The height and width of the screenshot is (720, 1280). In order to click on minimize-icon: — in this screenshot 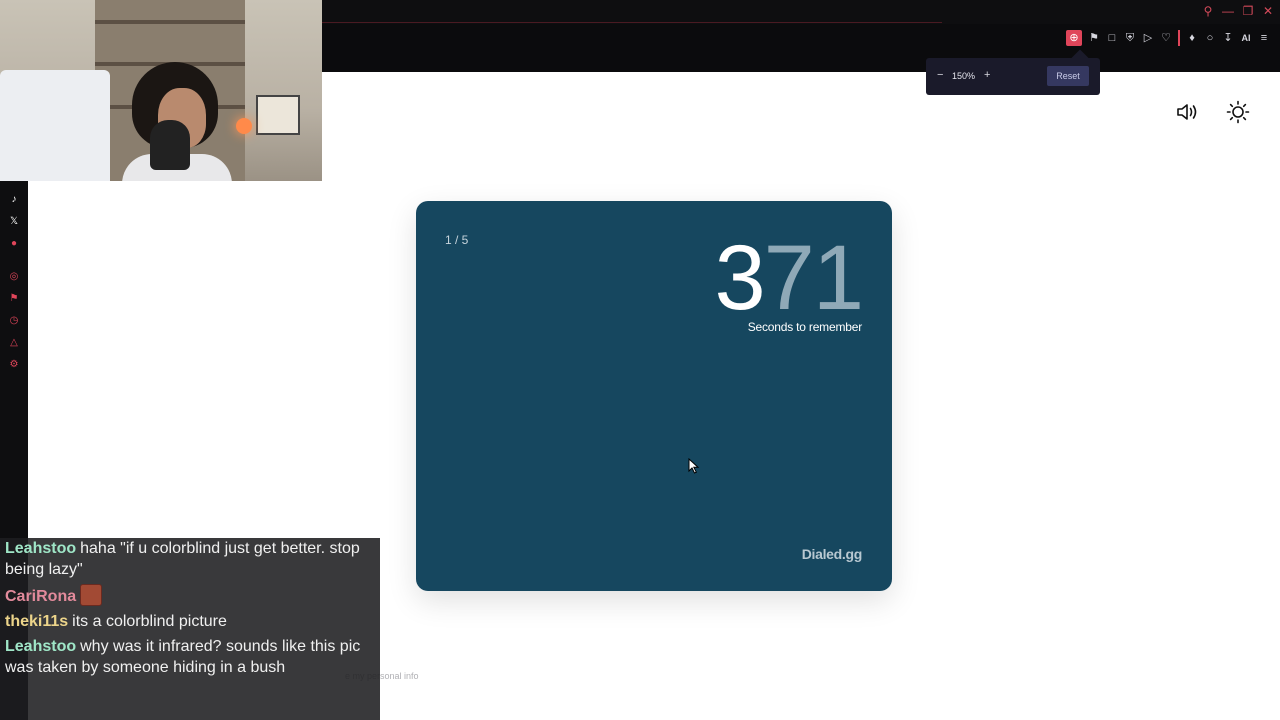, I will do `click(1228, 11)`.